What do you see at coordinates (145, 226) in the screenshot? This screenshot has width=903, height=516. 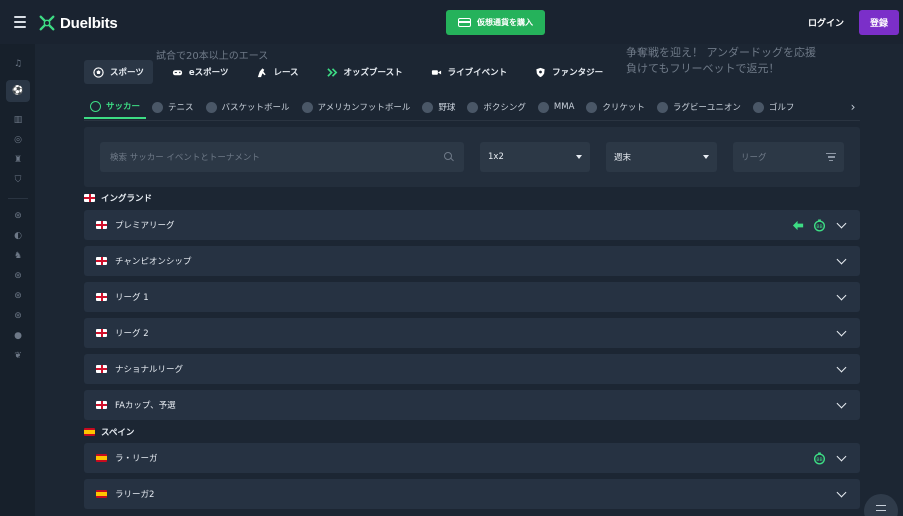 I see `league-name: プレミアリーグ` at bounding box center [145, 226].